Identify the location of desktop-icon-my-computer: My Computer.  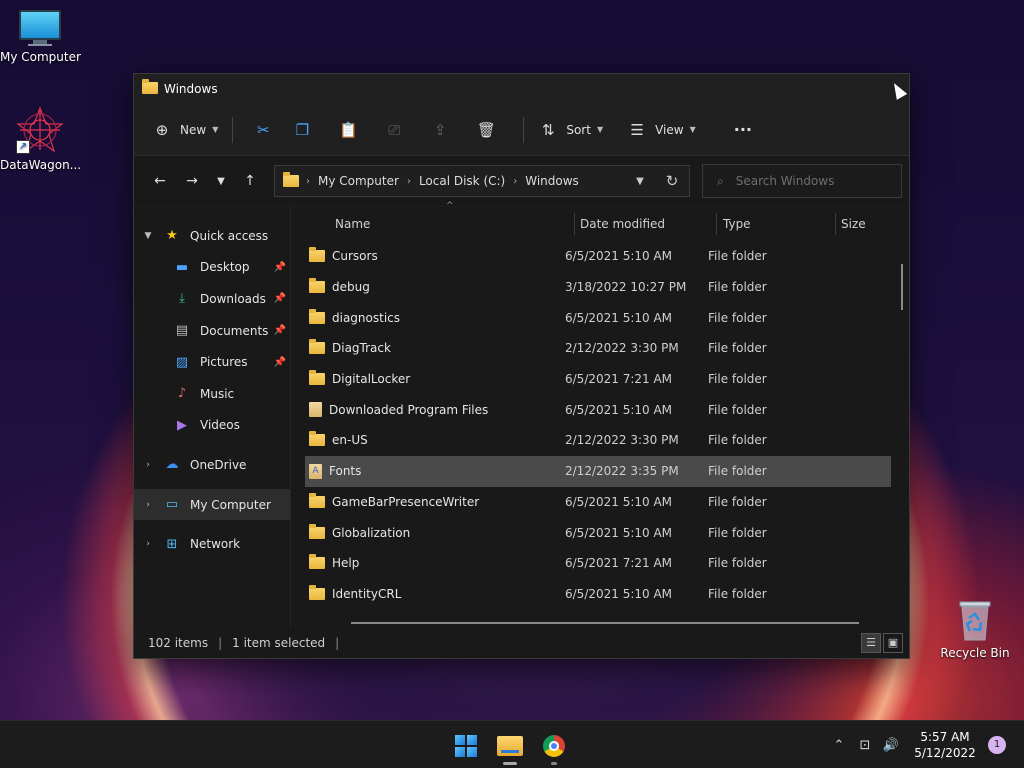
(40, 37).